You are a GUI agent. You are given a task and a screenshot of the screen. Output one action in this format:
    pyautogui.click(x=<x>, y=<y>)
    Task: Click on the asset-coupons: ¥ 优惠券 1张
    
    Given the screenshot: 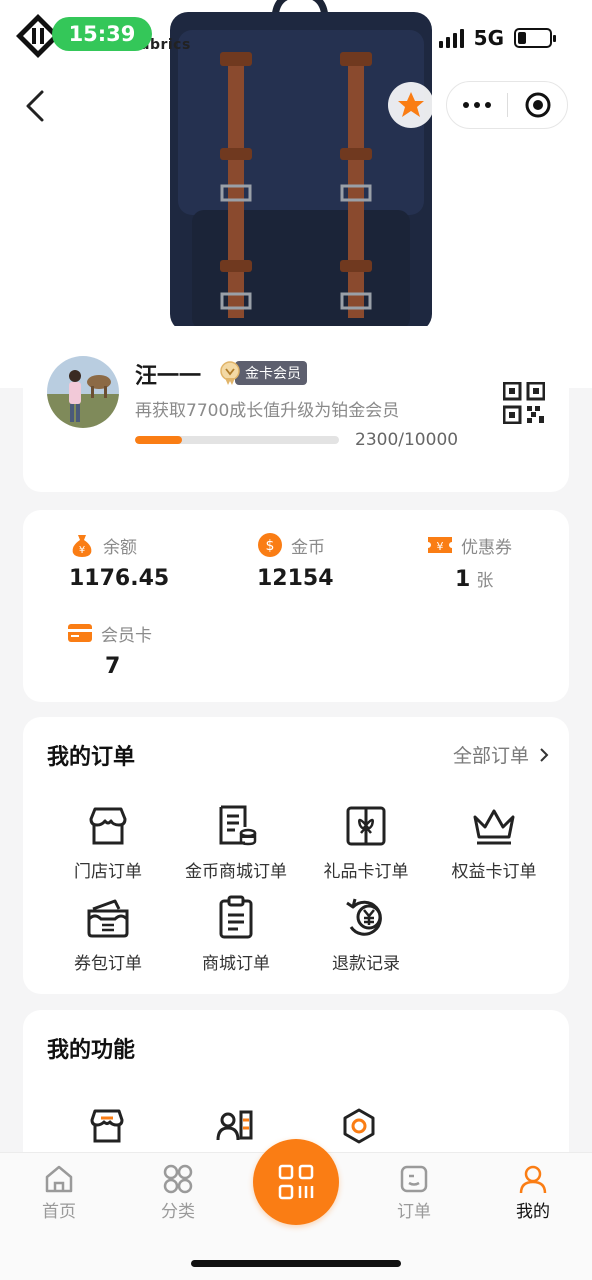 What is the action you would take?
    pyautogui.click(x=507, y=562)
    